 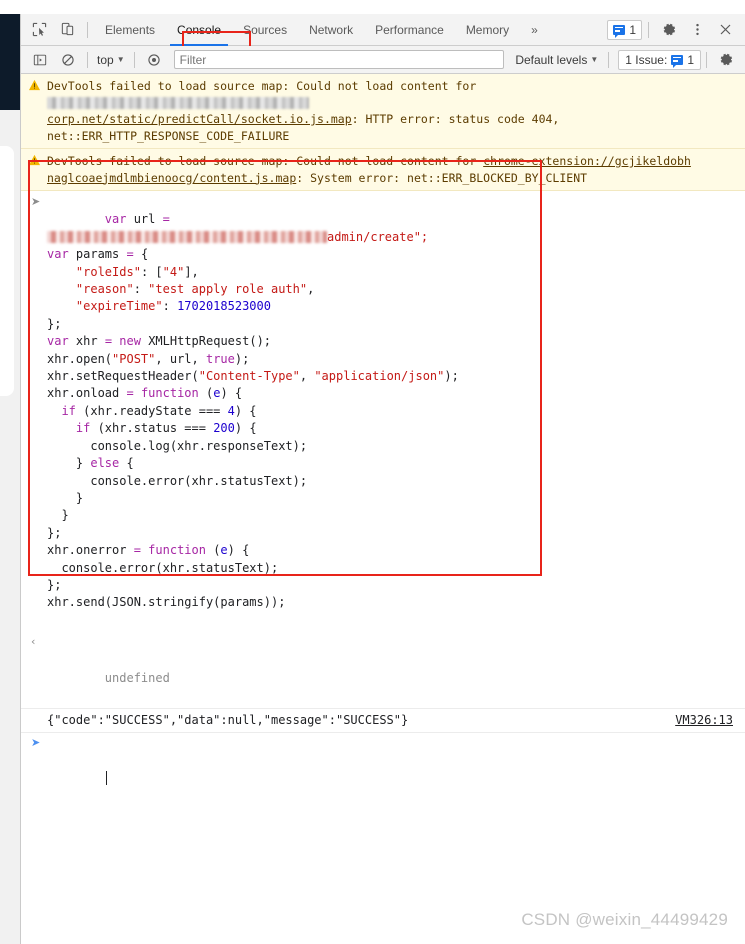 What do you see at coordinates (137, 677) in the screenshot?
I see `console-return-value: undefined` at bounding box center [137, 677].